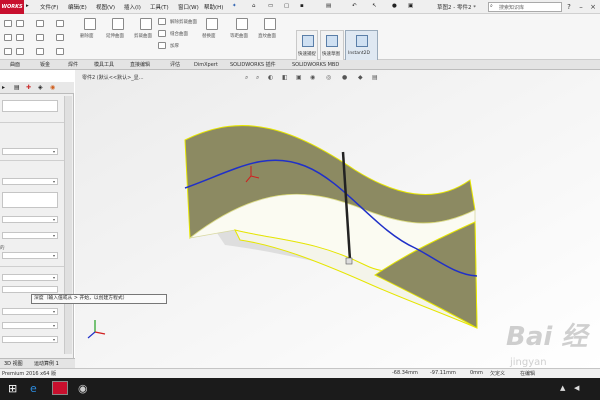  I want to click on nav-arrow-icon: ▸, so click(27, 6).